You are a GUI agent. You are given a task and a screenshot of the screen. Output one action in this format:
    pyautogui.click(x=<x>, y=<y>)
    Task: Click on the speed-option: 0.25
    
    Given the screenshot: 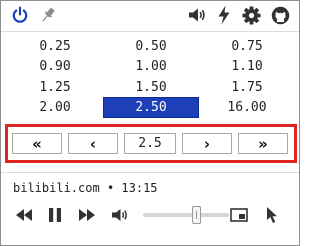 What is the action you would take?
    pyautogui.click(x=55, y=46)
    